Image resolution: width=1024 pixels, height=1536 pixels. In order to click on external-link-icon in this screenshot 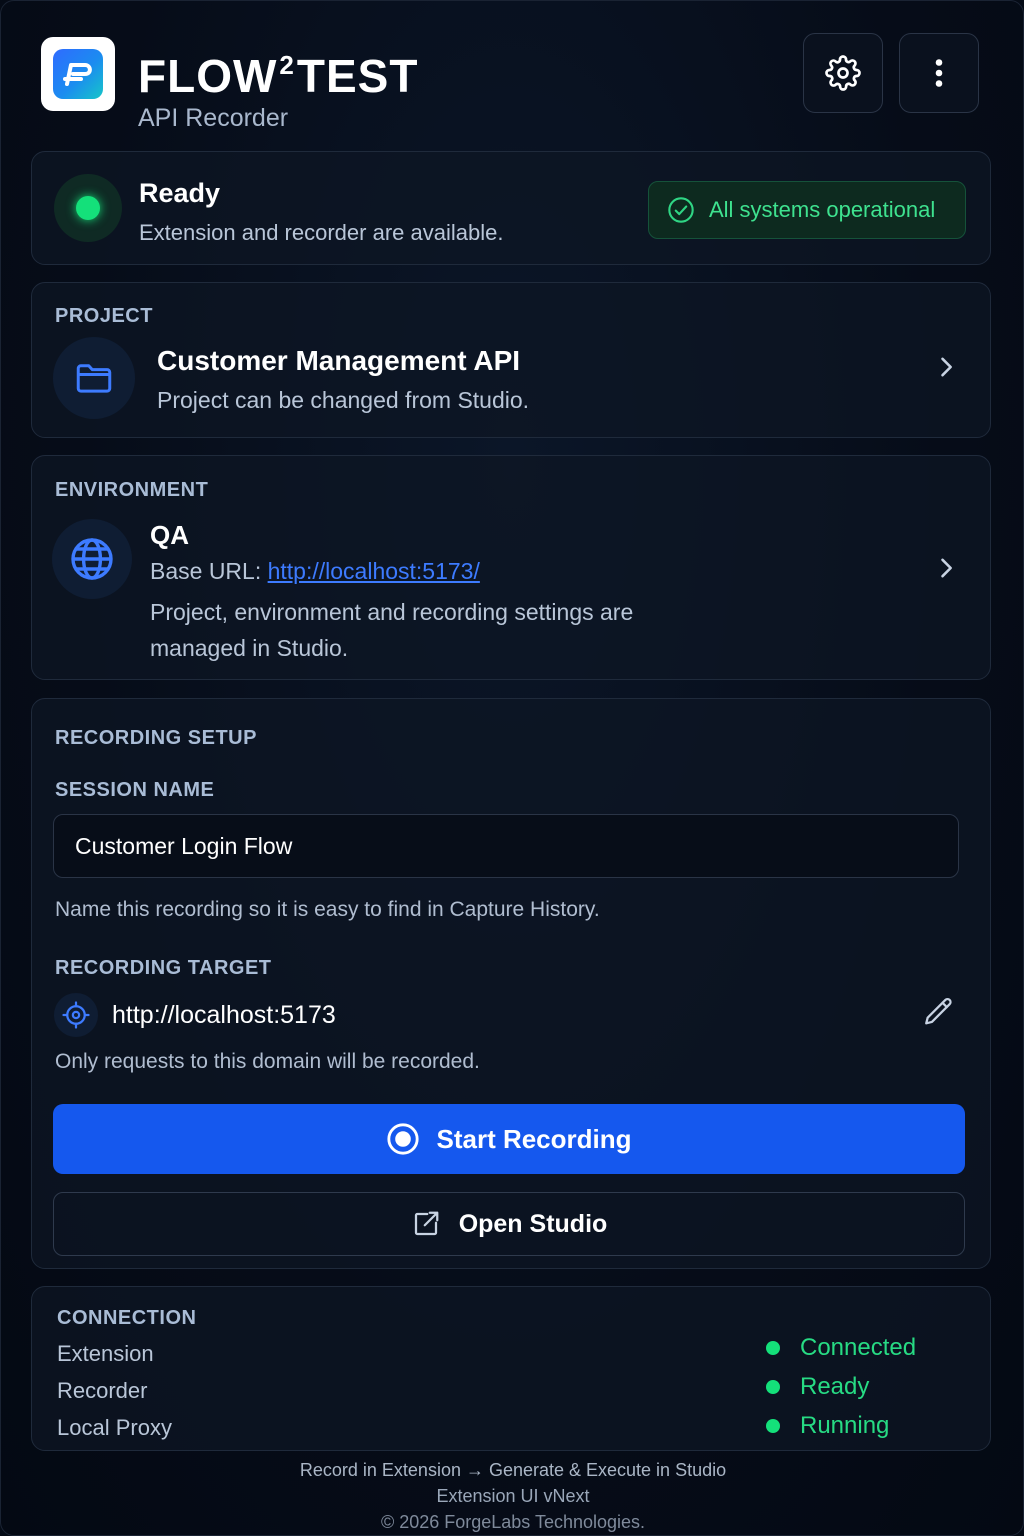, I will do `click(426, 1223)`.